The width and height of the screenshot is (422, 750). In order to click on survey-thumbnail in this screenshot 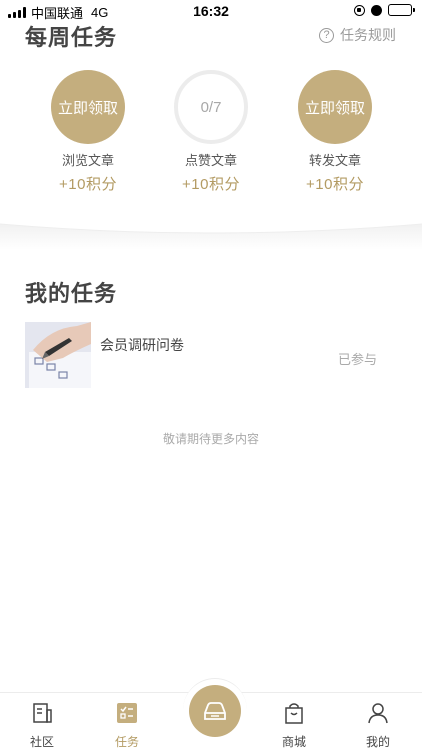, I will do `click(58, 355)`.